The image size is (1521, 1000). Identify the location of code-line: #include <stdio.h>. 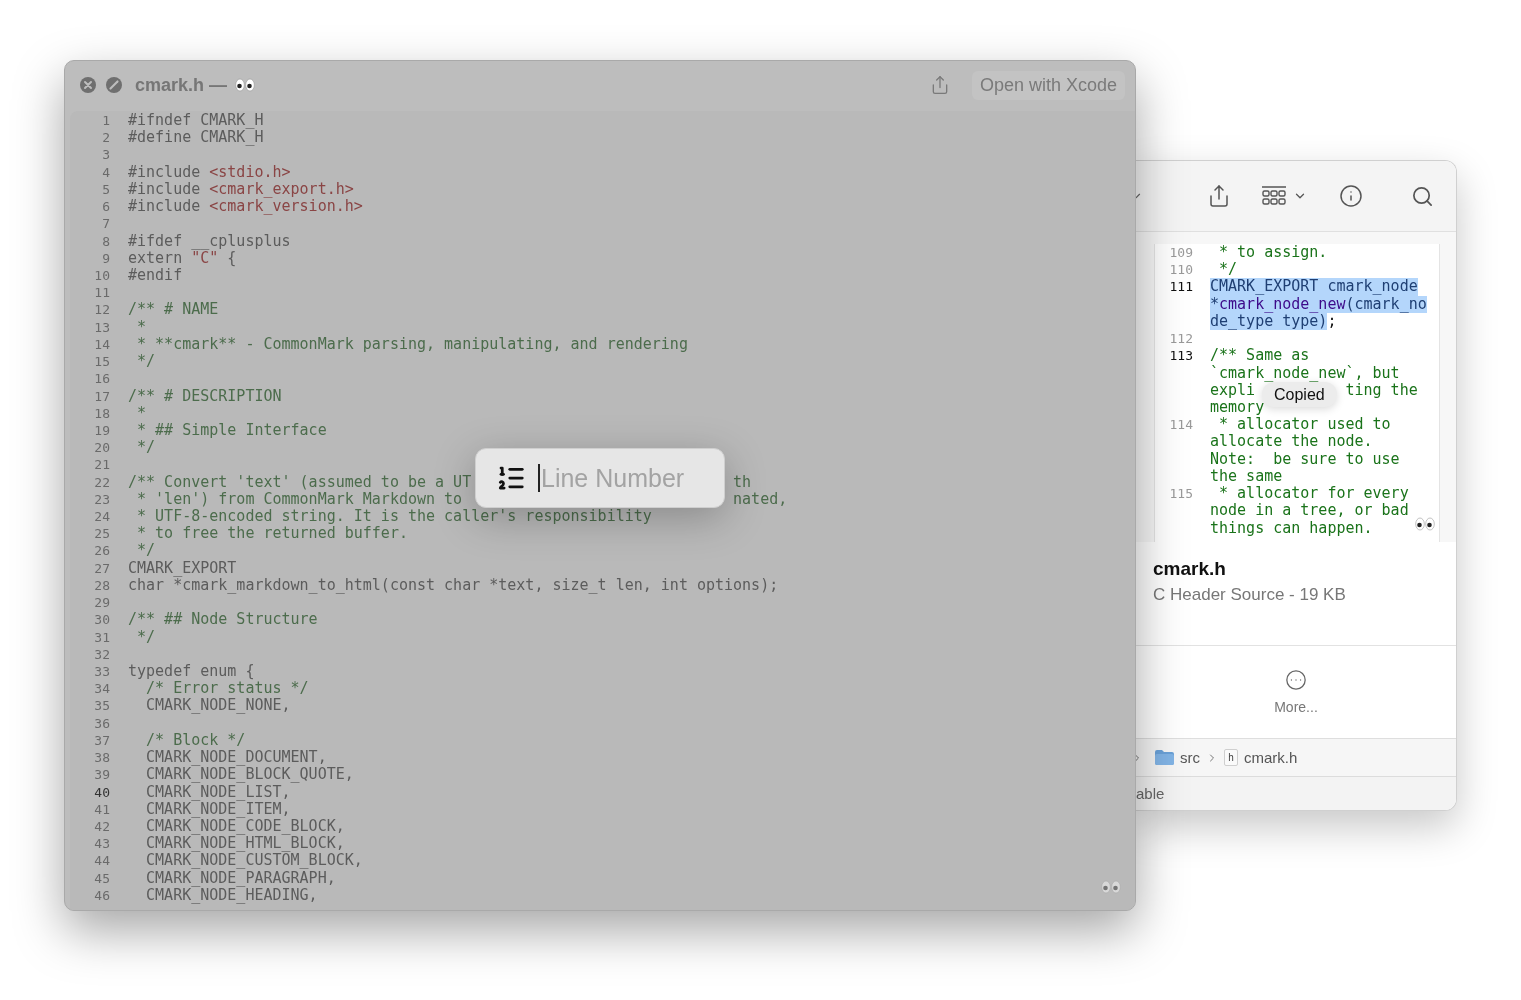
(209, 171).